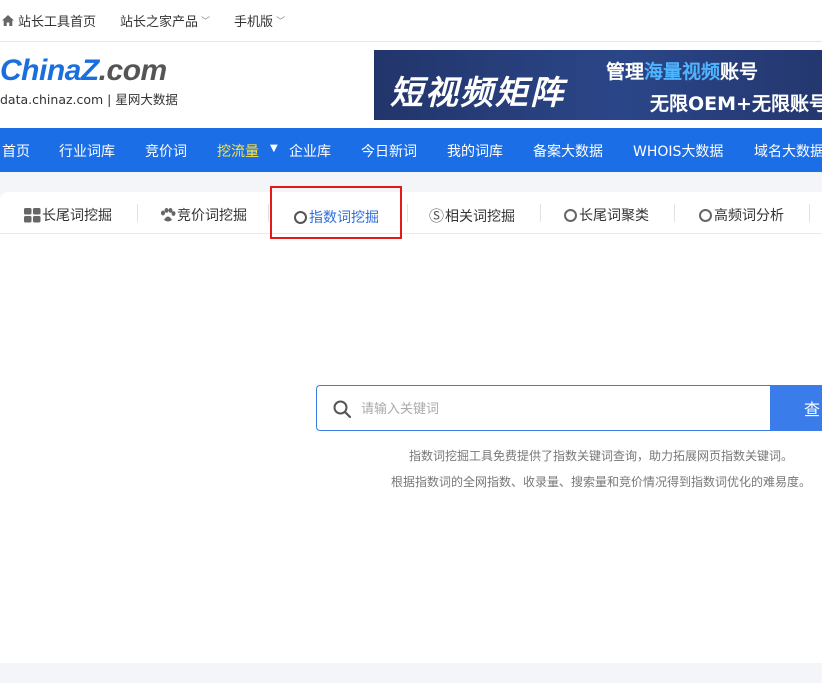 The height and width of the screenshot is (683, 822). I want to click on paw-icon, so click(168, 214).